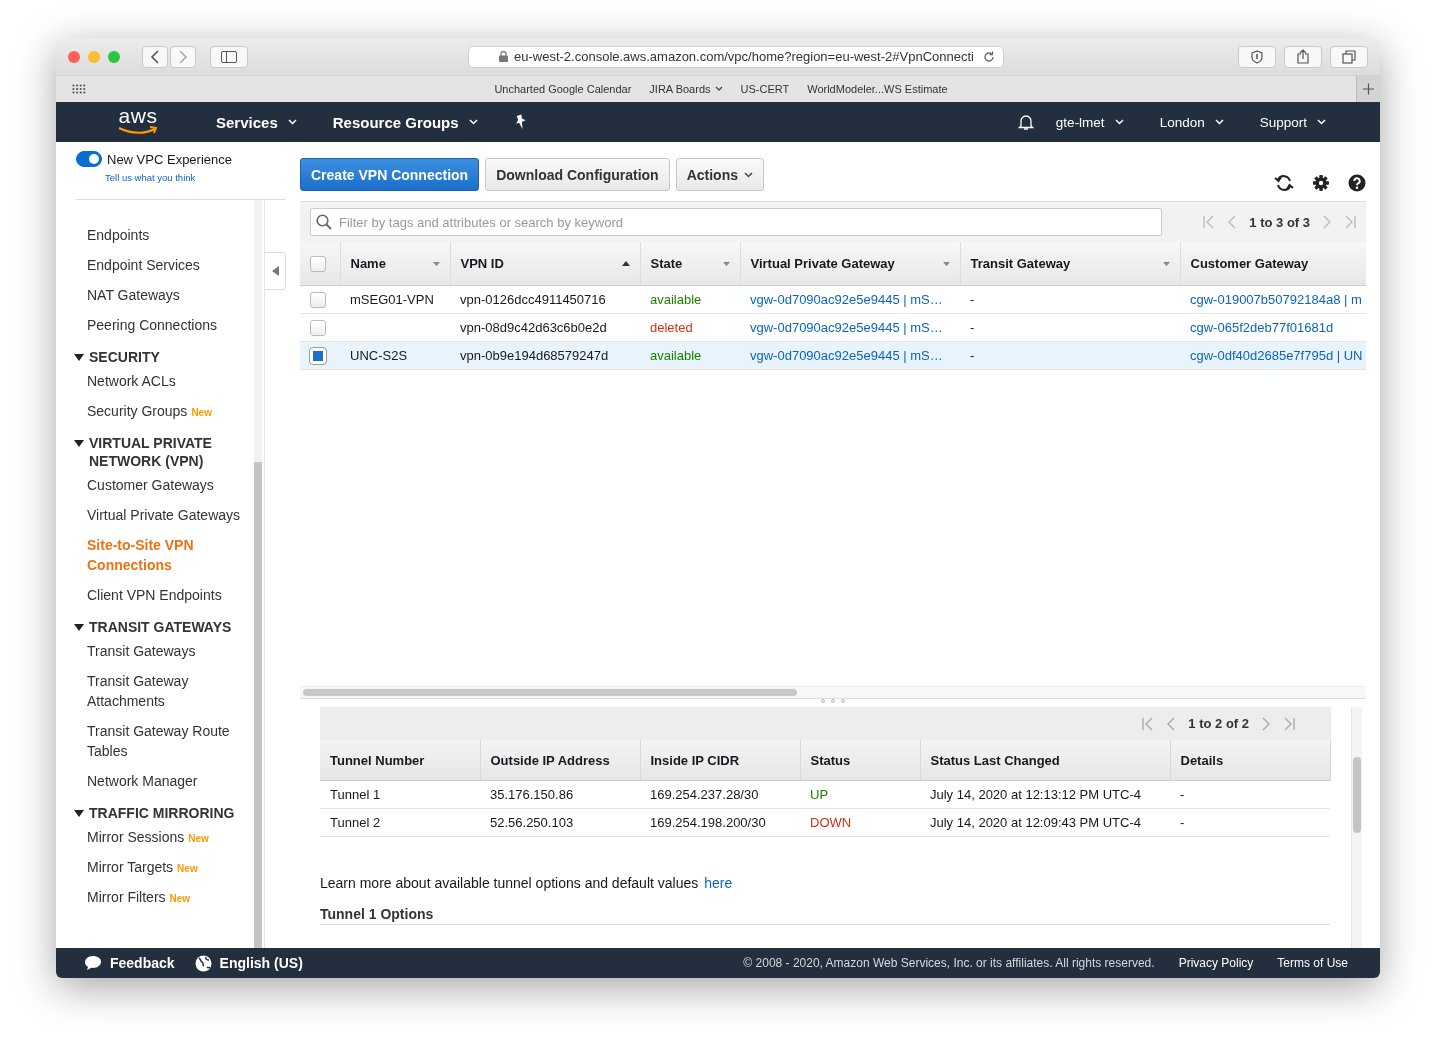 This screenshot has height=1052, width=1436. I want to click on info-text: Learn more about available tunnel options and default values, so click(509, 883).